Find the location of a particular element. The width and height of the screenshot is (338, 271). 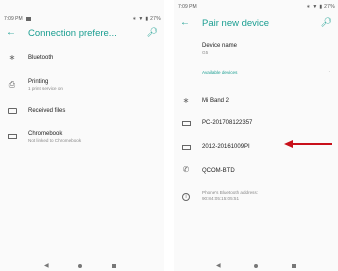

list-item-subtitle: Not linked to Chromebook is located at coordinates (55, 140).